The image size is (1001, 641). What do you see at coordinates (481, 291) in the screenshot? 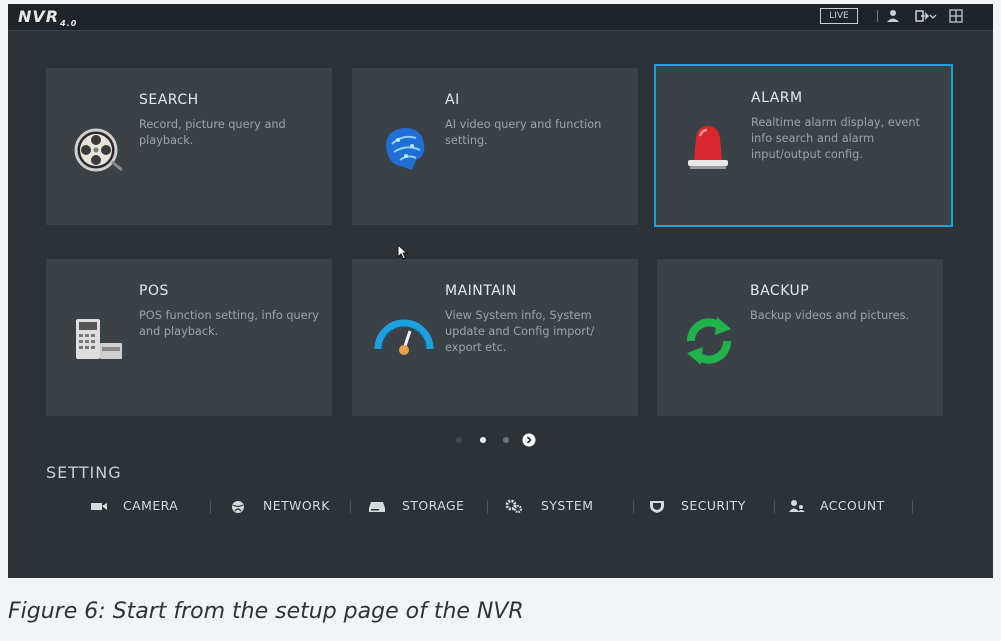
I see `tile-title: MAINTAIN` at bounding box center [481, 291].